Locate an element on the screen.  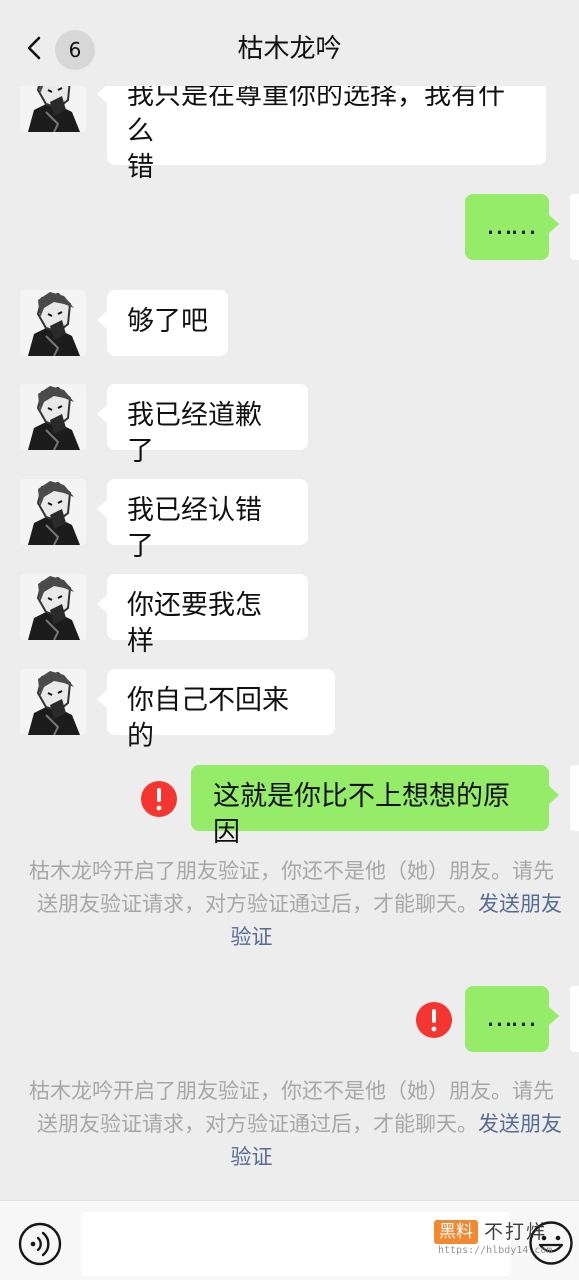
message-bubble-incoming: 你还要我怎样 is located at coordinates (202, 615).